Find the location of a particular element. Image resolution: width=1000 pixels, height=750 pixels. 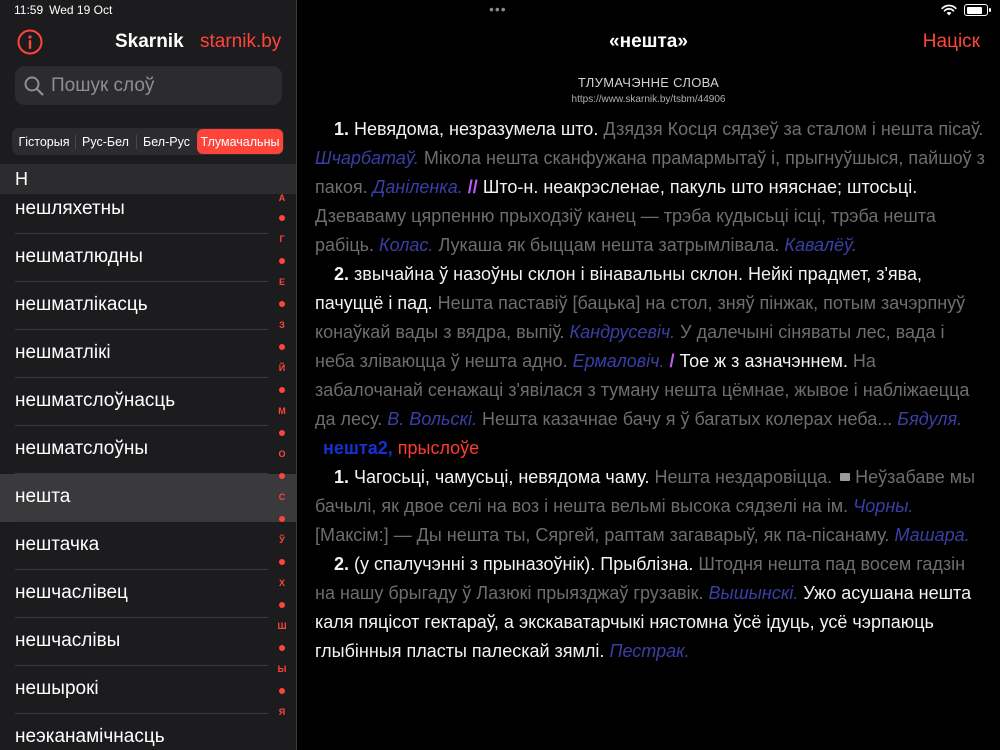

index-letter: С is located at coordinates (282, 497).